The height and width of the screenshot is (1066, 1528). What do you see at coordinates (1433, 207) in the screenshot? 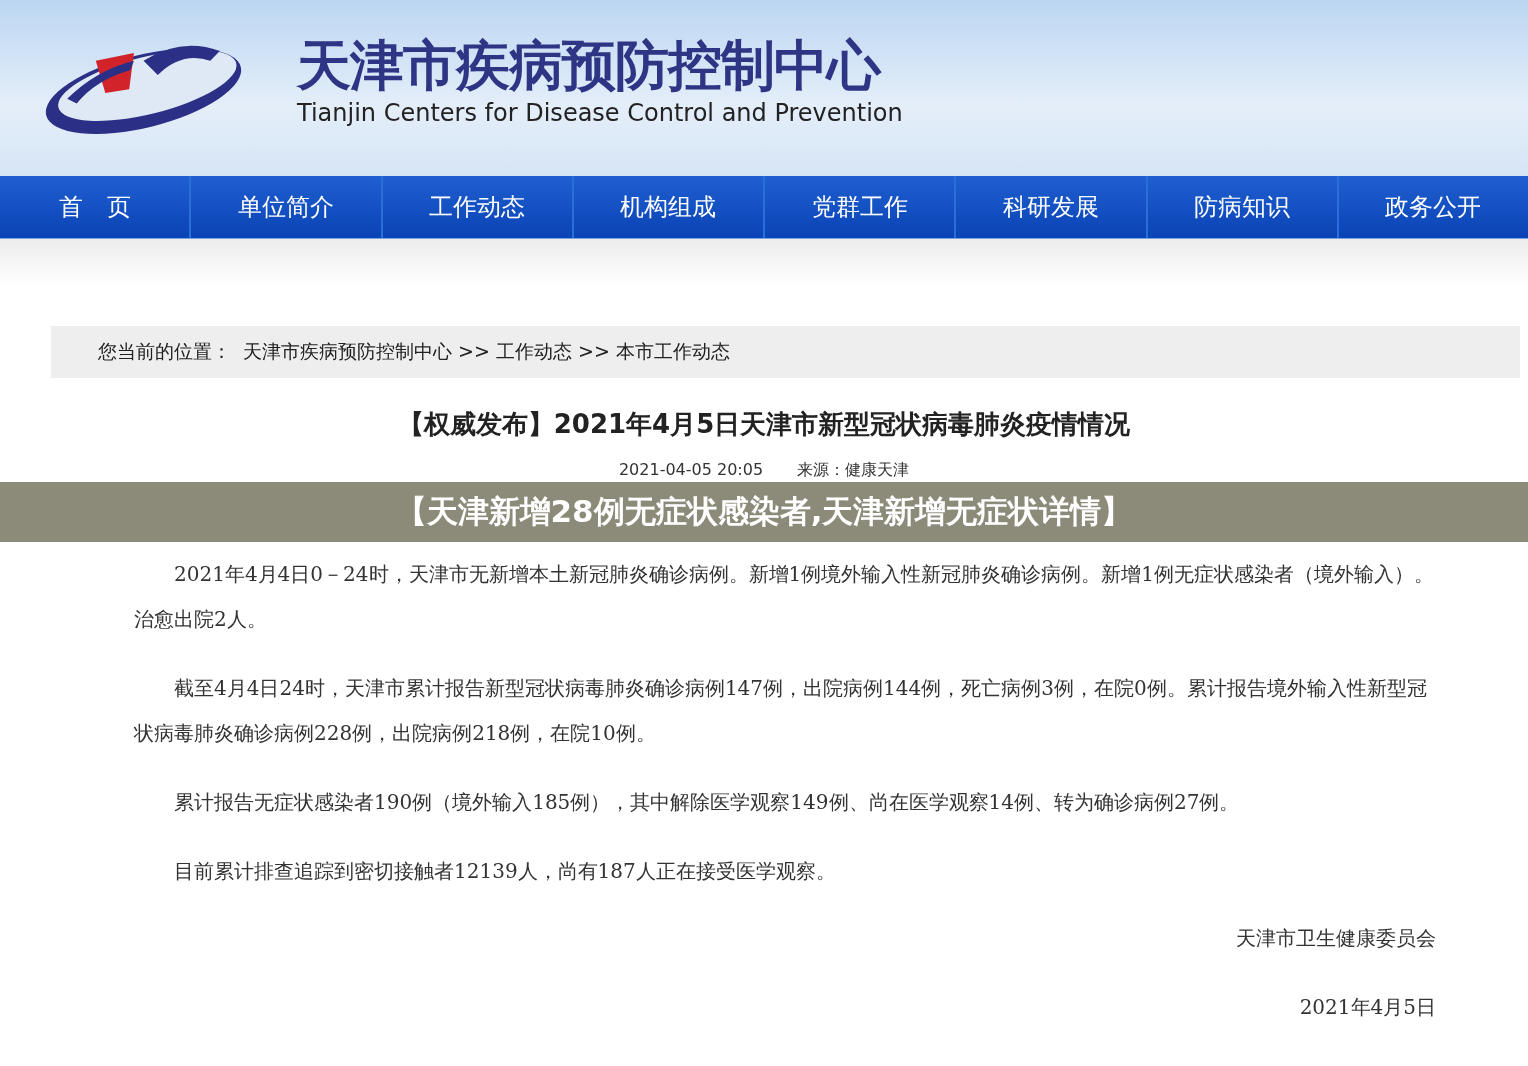
I see `nav-link: 政务公开` at bounding box center [1433, 207].